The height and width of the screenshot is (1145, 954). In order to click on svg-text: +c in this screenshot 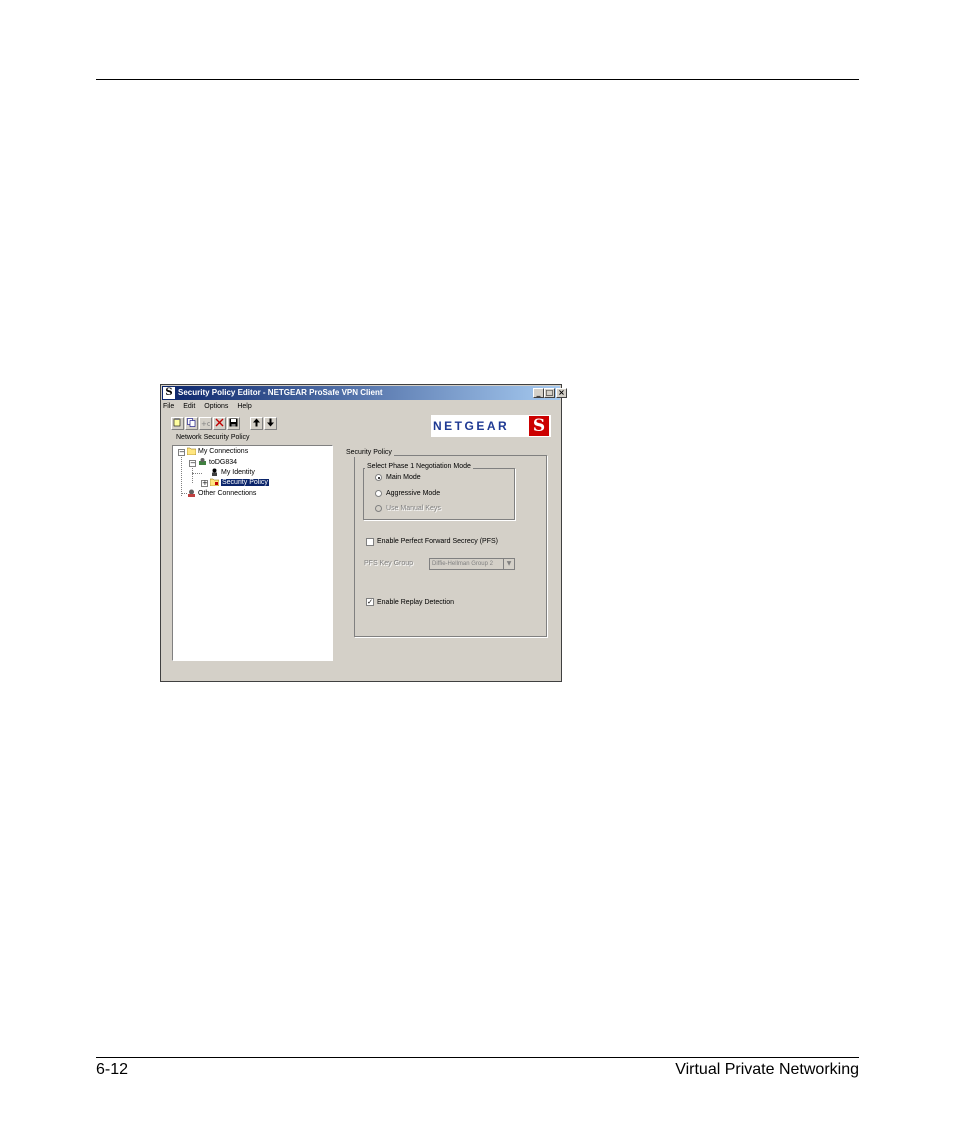, I will do `click(205, 423)`.